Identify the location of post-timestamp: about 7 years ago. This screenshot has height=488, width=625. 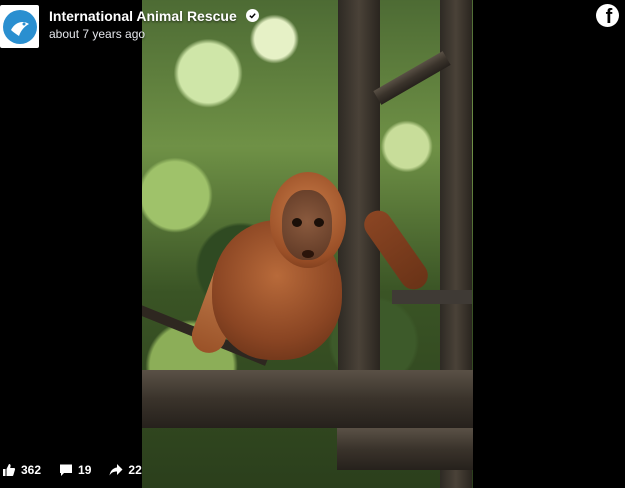
(97, 34).